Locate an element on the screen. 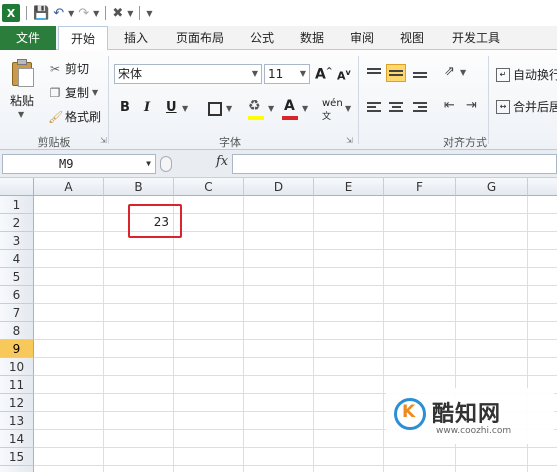 This screenshot has width=557, height=472. save-icon: 💾 is located at coordinates (41, 13).